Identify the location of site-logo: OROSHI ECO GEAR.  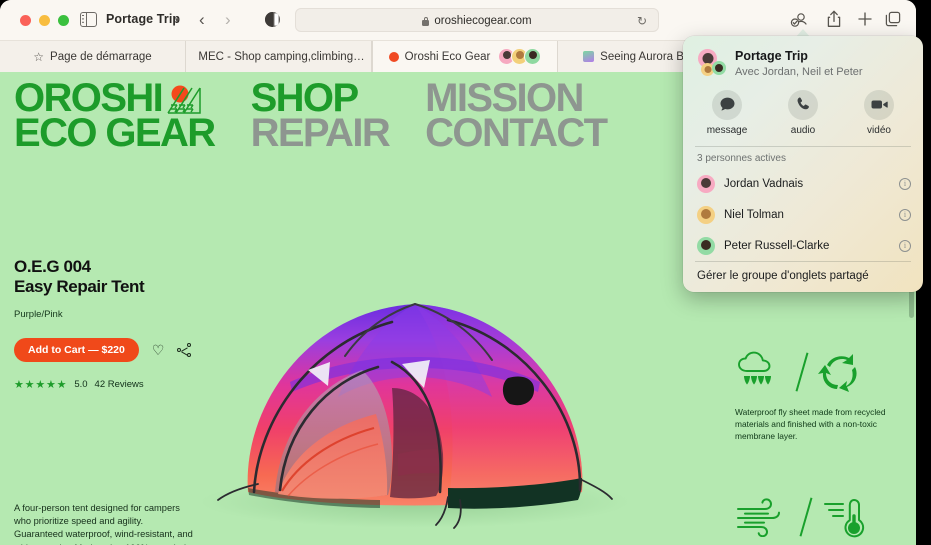
(115, 117).